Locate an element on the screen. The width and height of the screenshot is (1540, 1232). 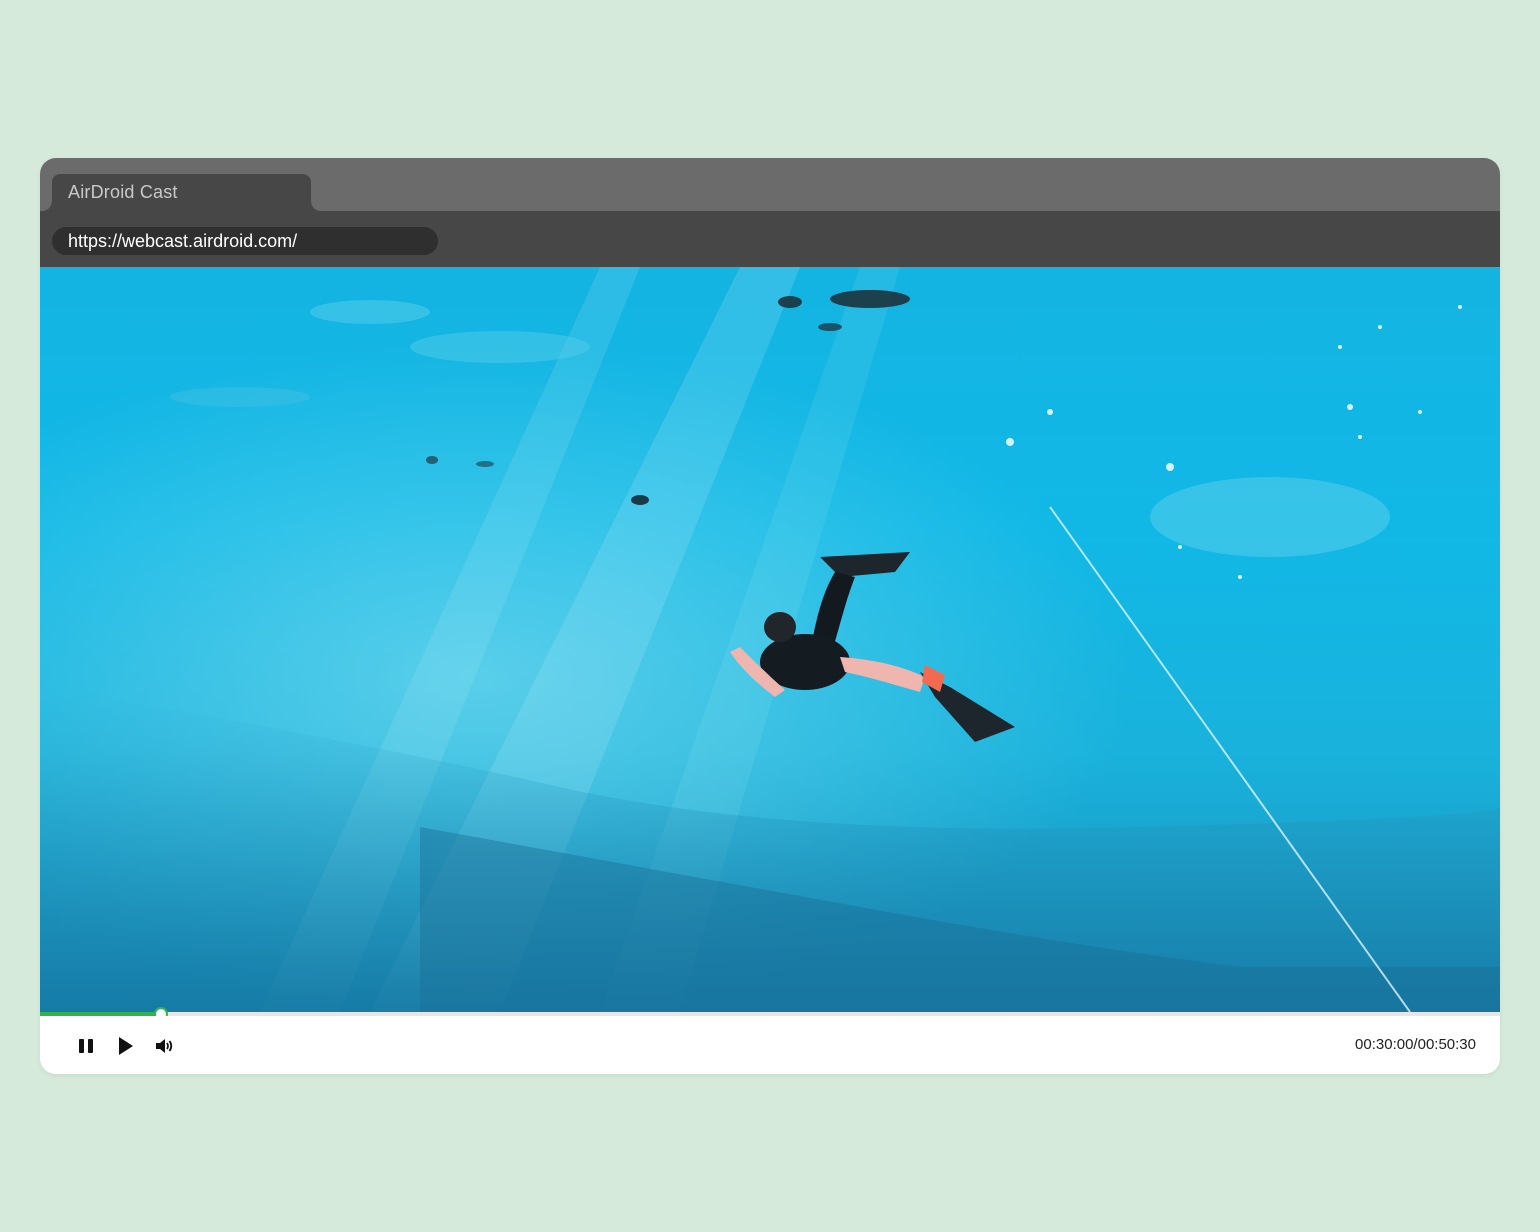
volume-button is located at coordinates (164, 1046).